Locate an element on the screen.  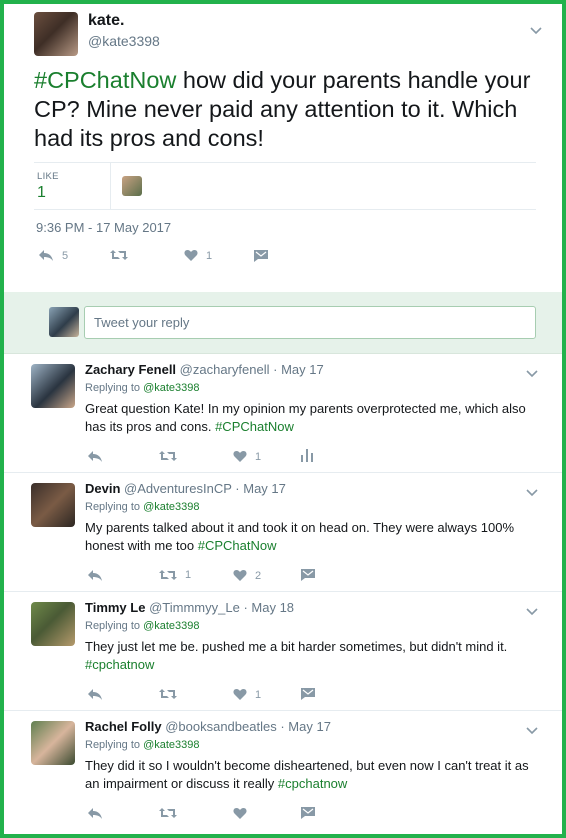
like-button is located at coordinates (244, 813).